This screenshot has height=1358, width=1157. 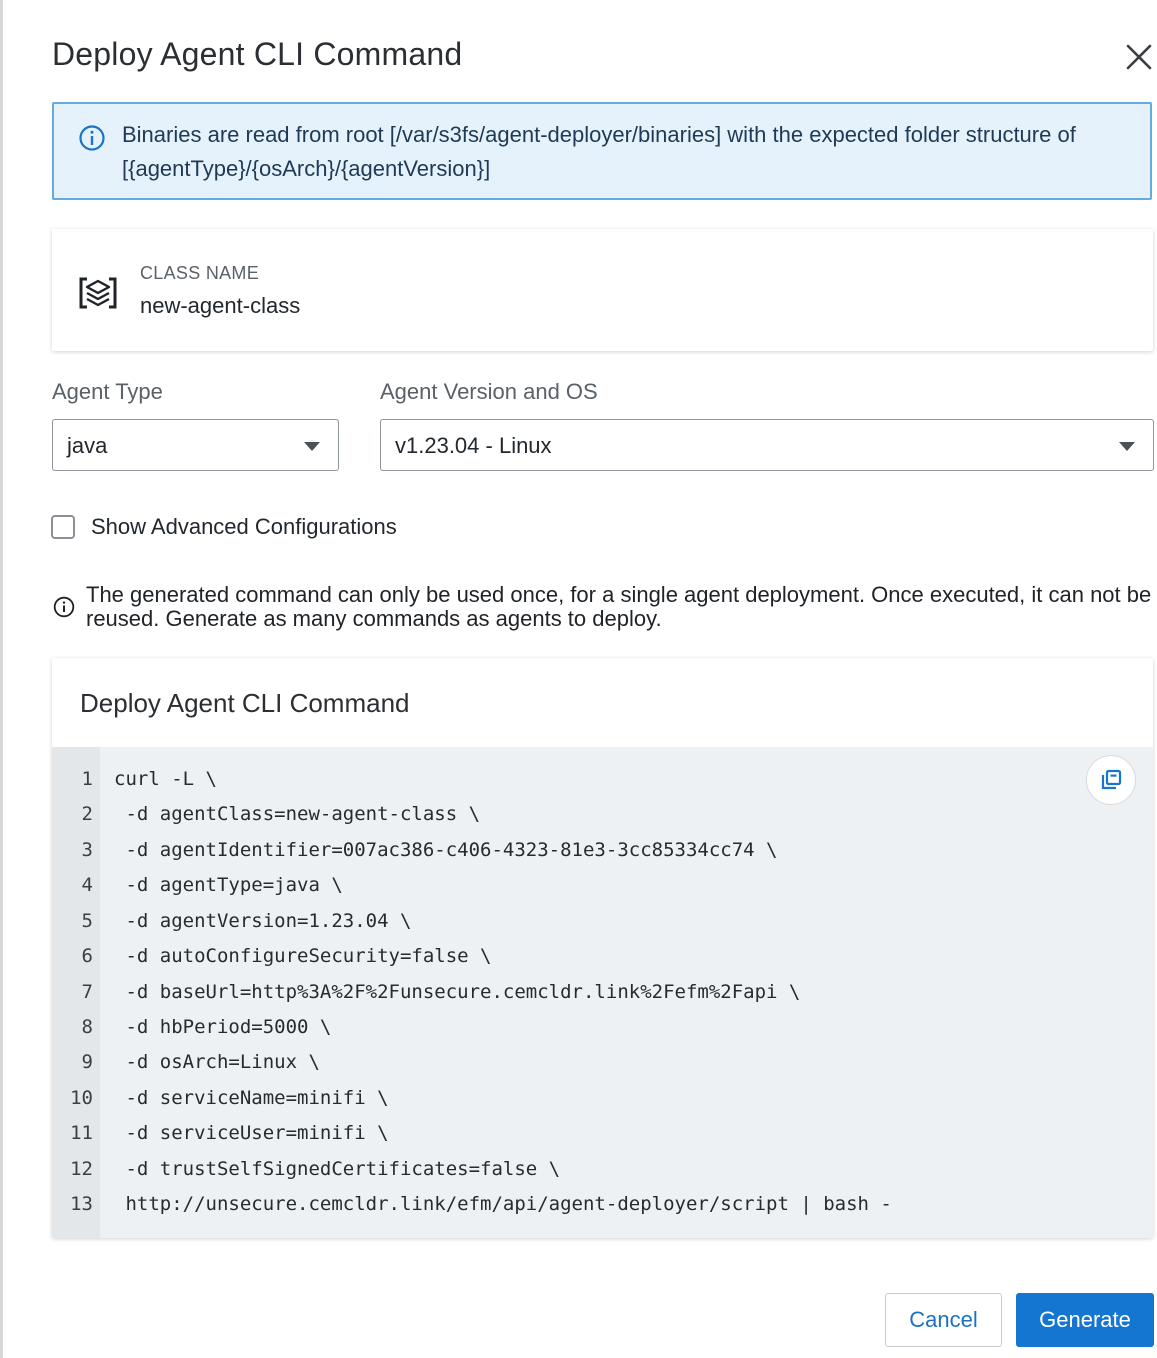 What do you see at coordinates (87, 921) in the screenshot?
I see `line-number: 5` at bounding box center [87, 921].